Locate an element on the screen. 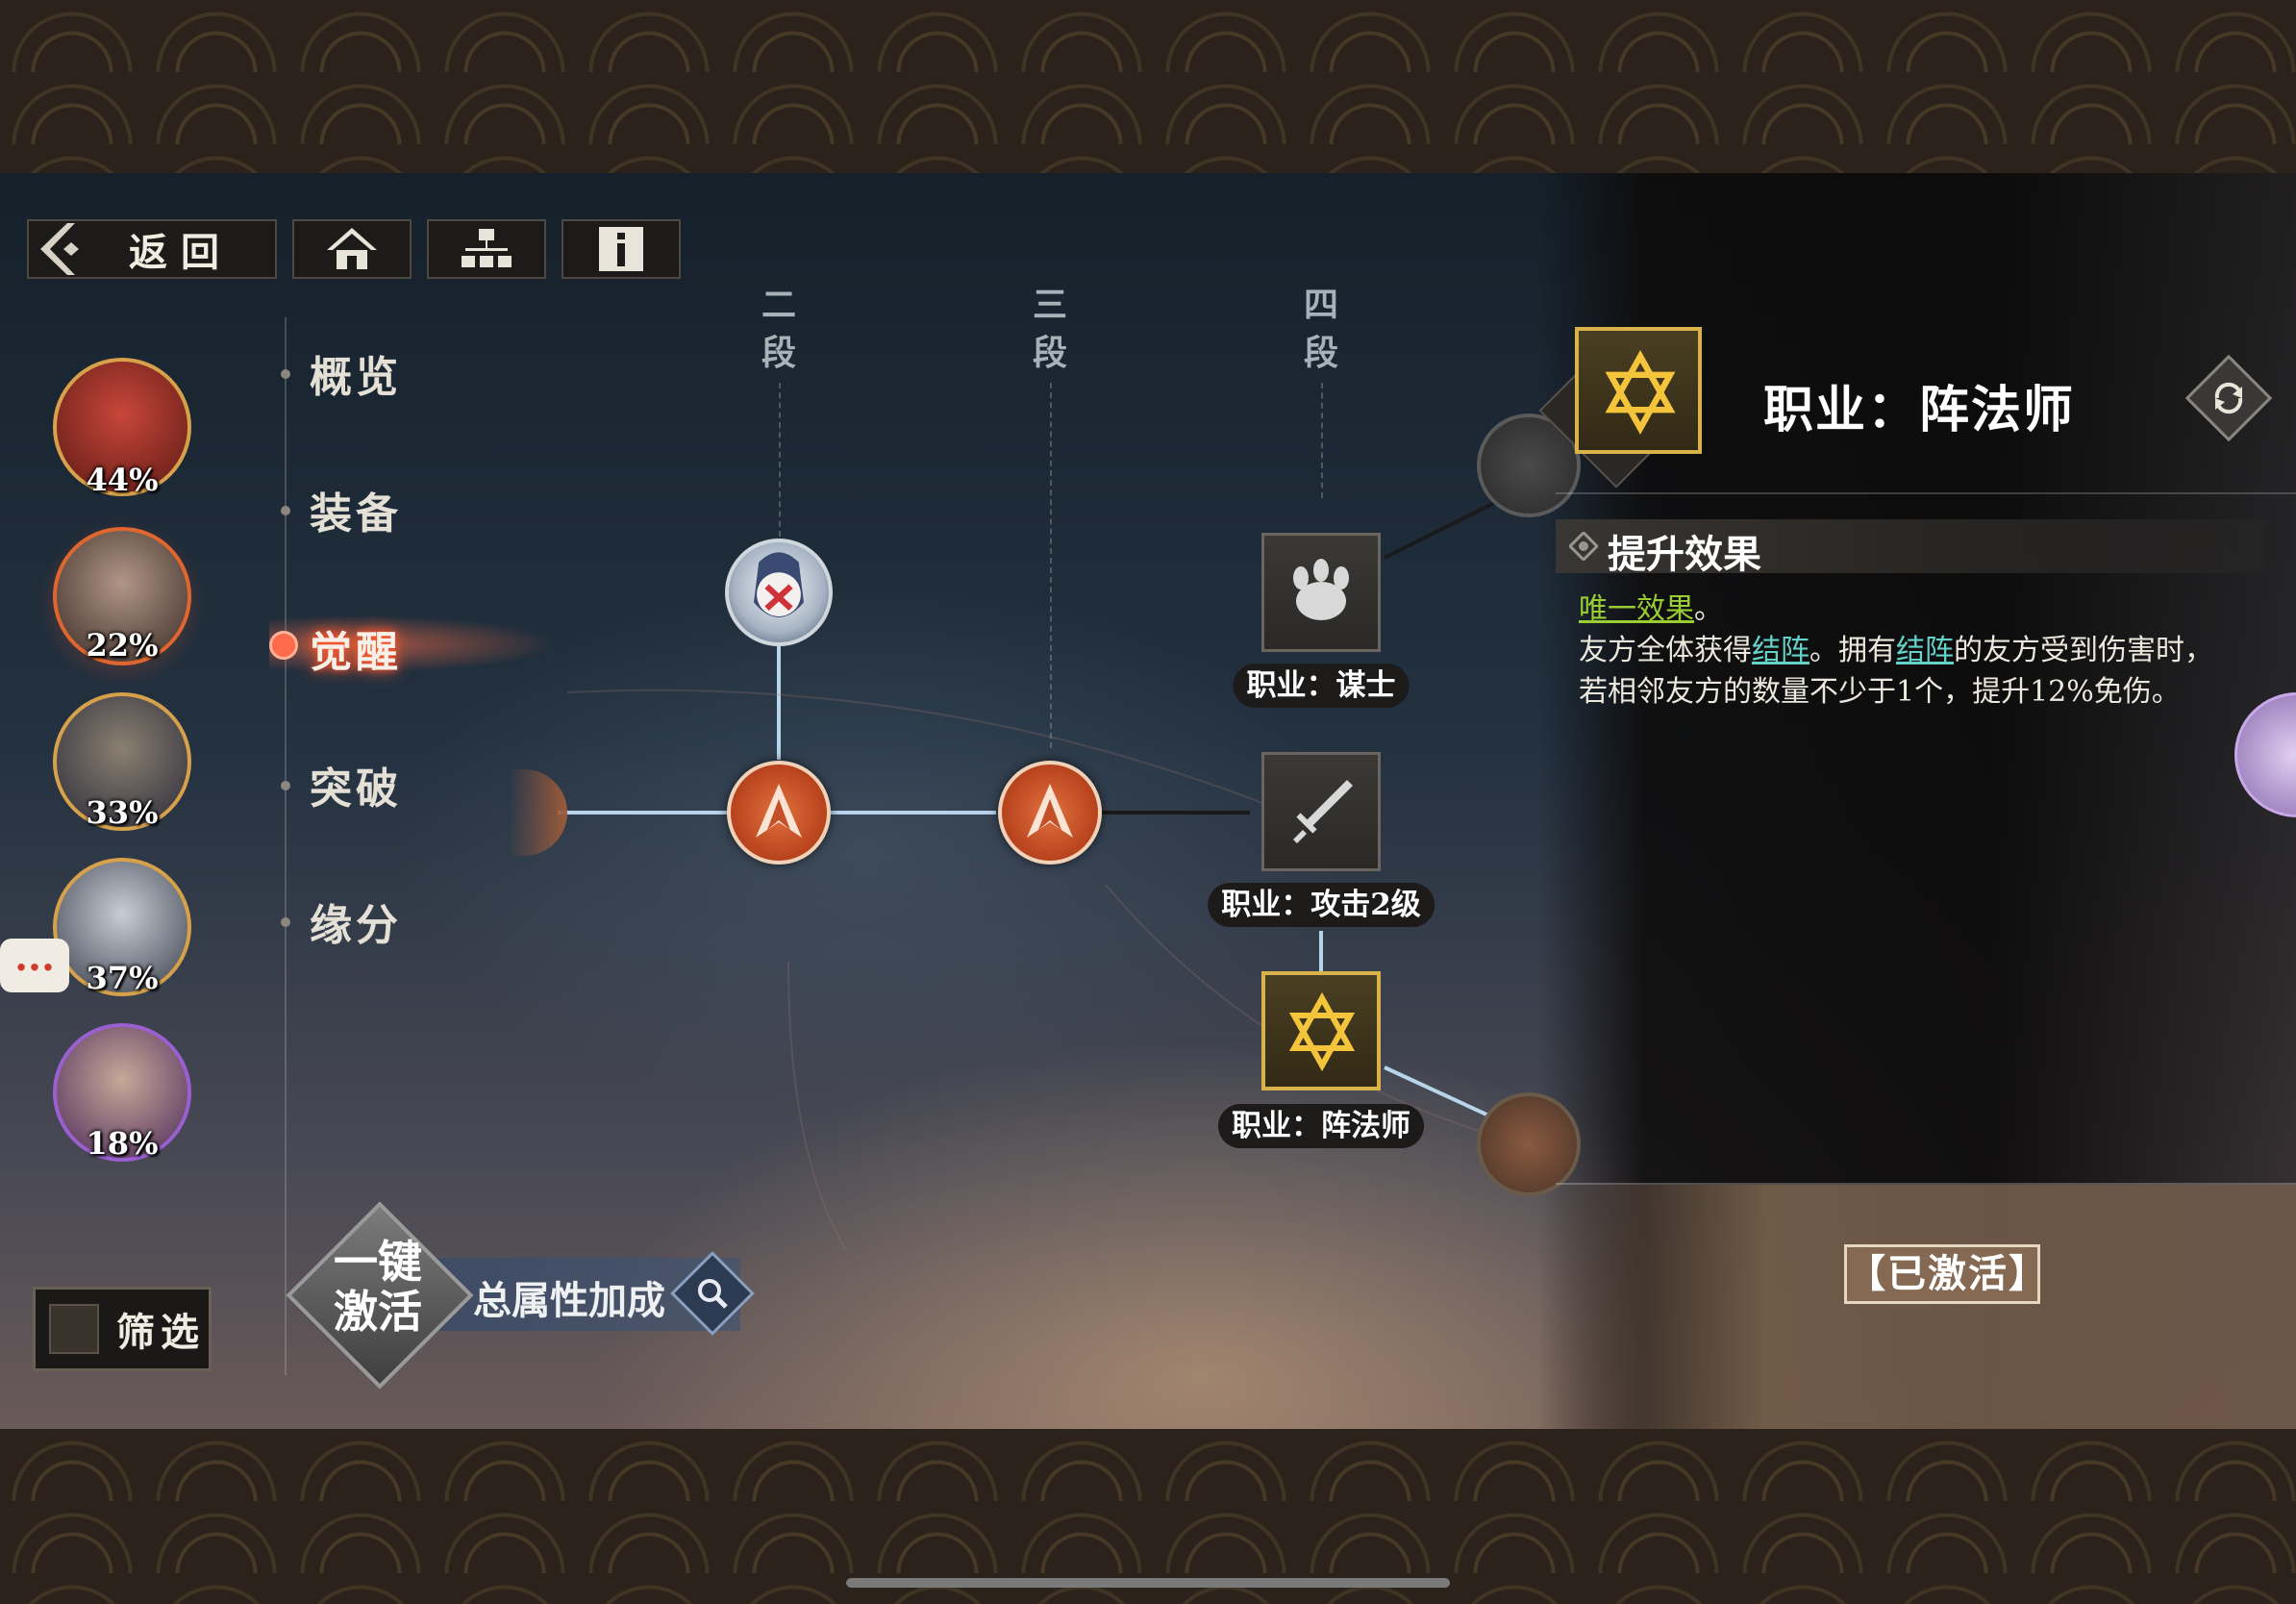 This screenshot has height=1604, width=2296. locked-node-lower is located at coordinates (1529, 1144).